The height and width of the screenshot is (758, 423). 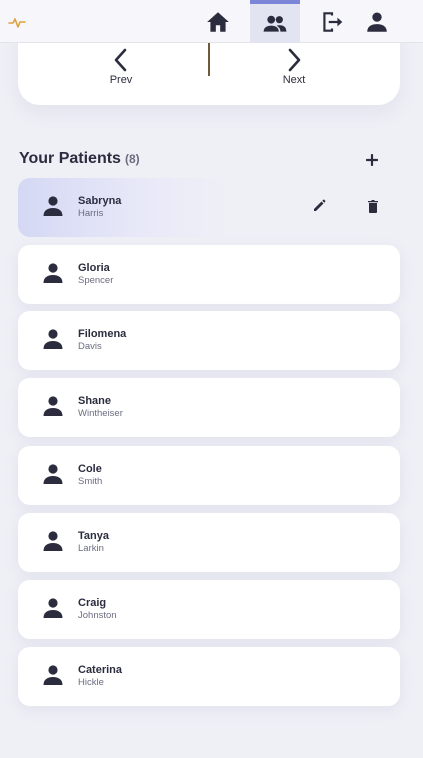 I want to click on home-icon, so click(x=218, y=21).